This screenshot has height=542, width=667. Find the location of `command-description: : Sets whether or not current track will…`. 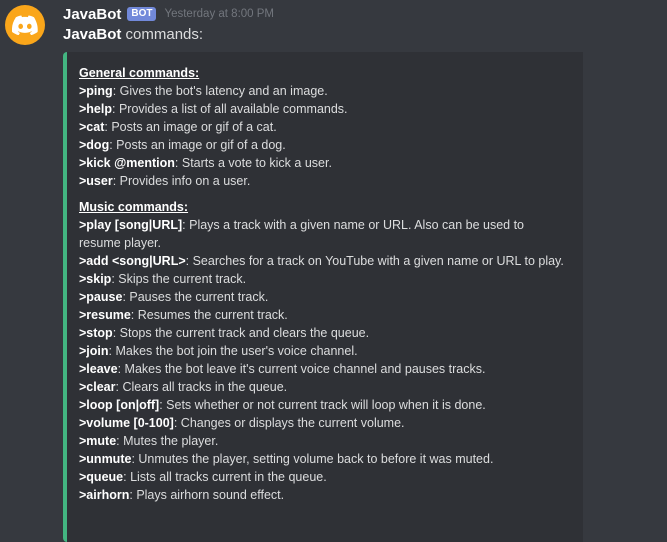

command-description: : Sets whether or not current track will… is located at coordinates (322, 405).